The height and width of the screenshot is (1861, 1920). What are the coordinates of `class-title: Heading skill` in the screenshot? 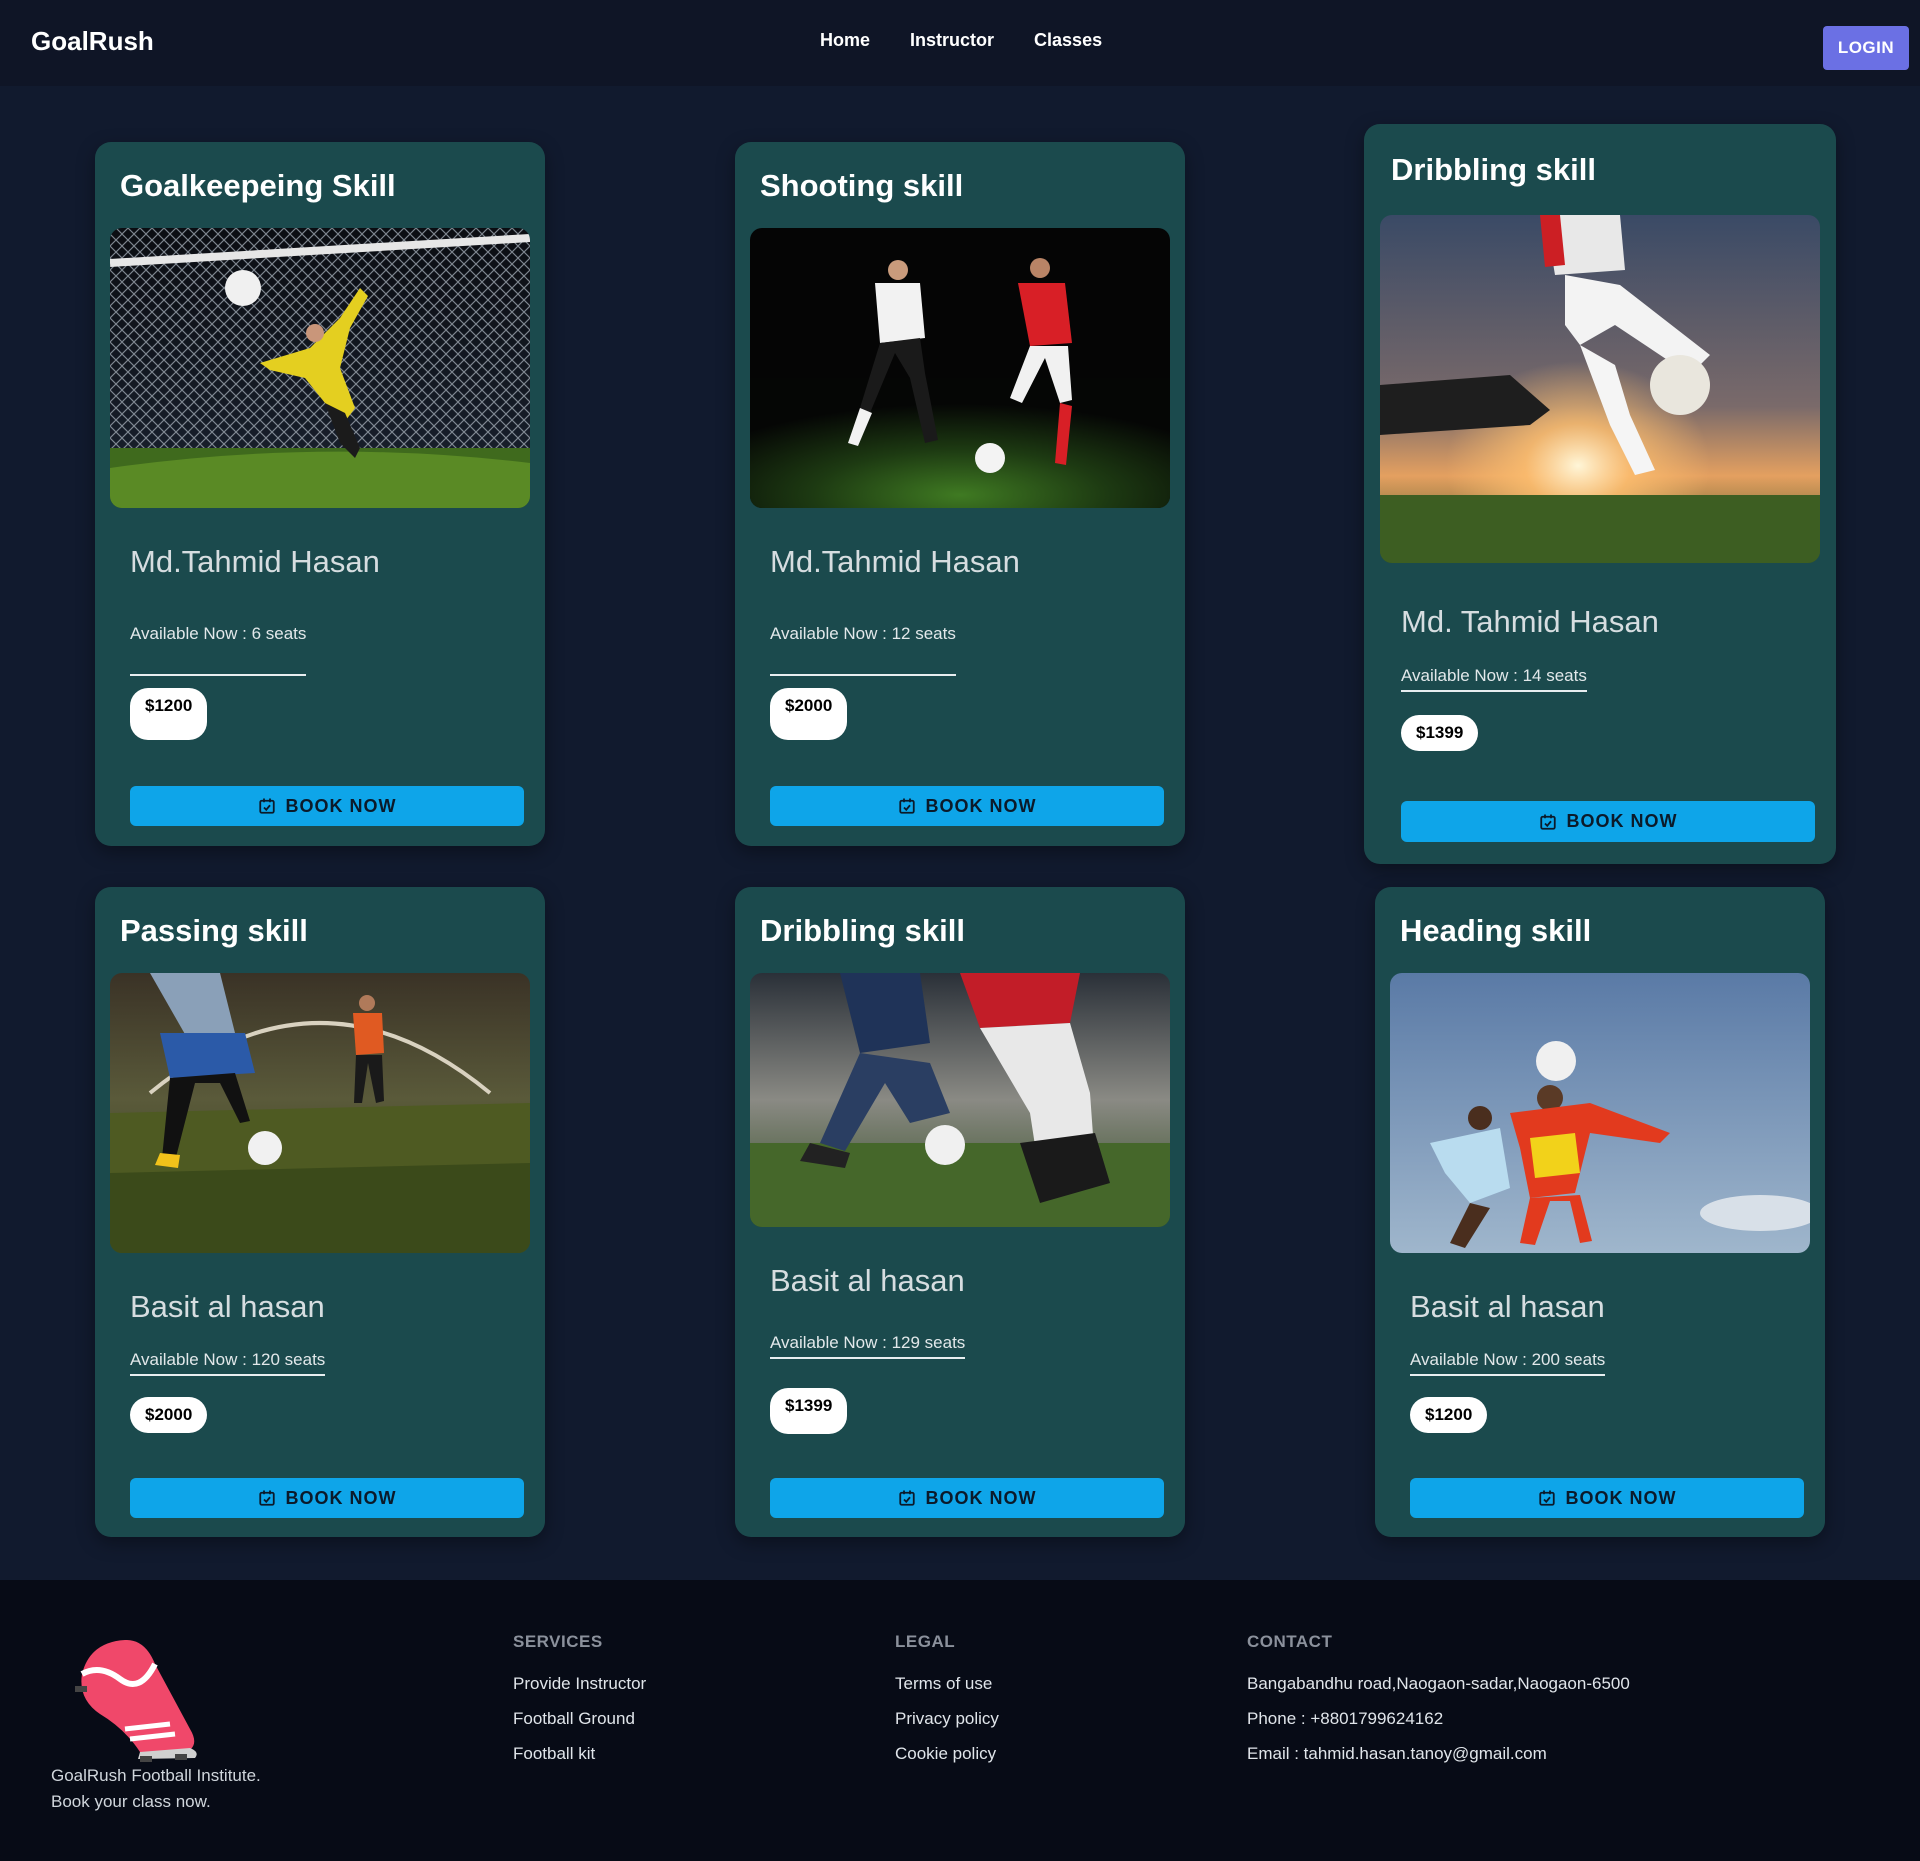 It's located at (1496, 930).